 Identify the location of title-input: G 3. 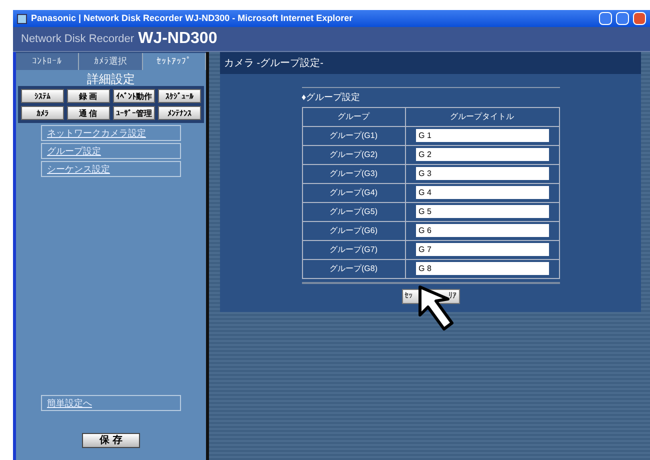
(482, 173).